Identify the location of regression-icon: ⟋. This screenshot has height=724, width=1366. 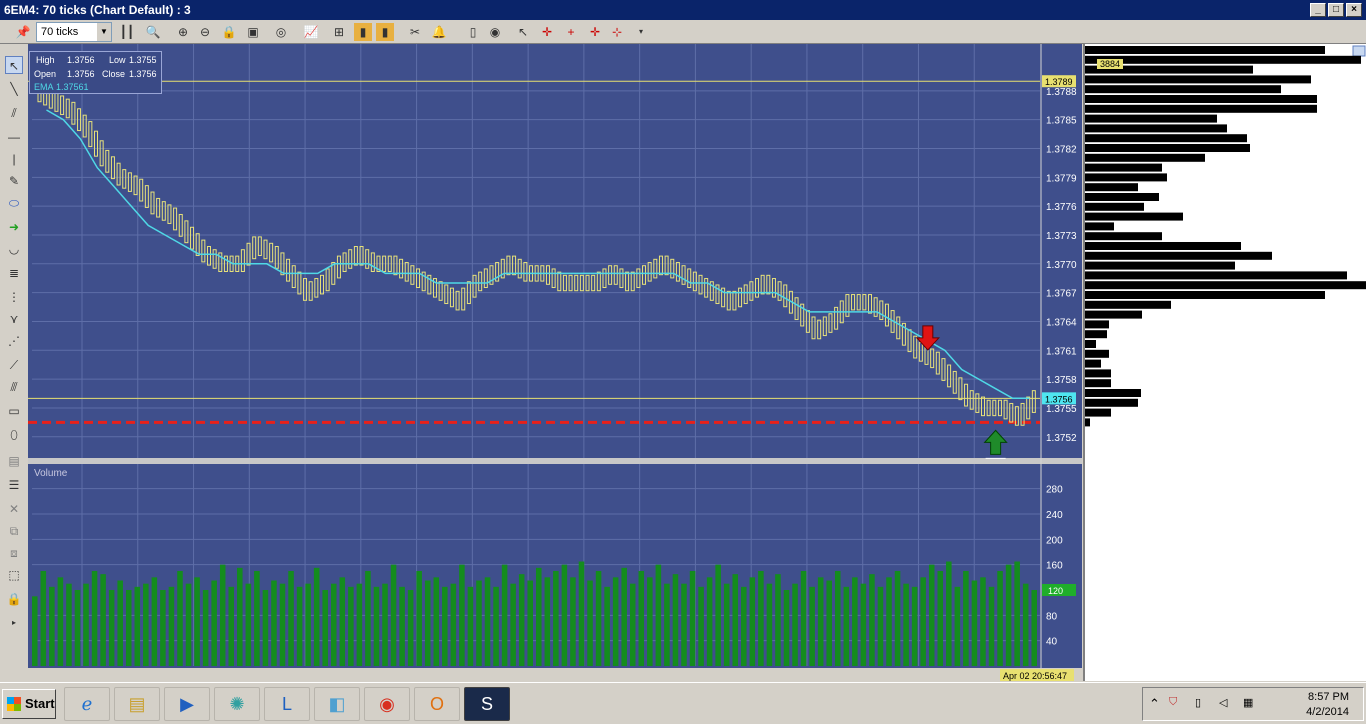
(14, 365).